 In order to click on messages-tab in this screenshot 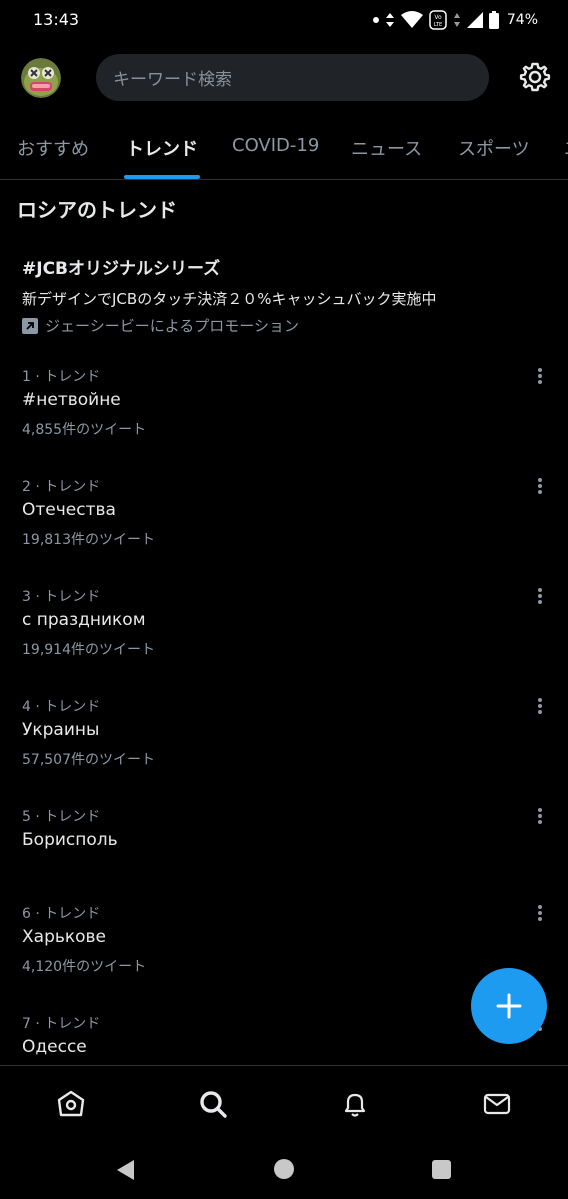, I will do `click(497, 1104)`.